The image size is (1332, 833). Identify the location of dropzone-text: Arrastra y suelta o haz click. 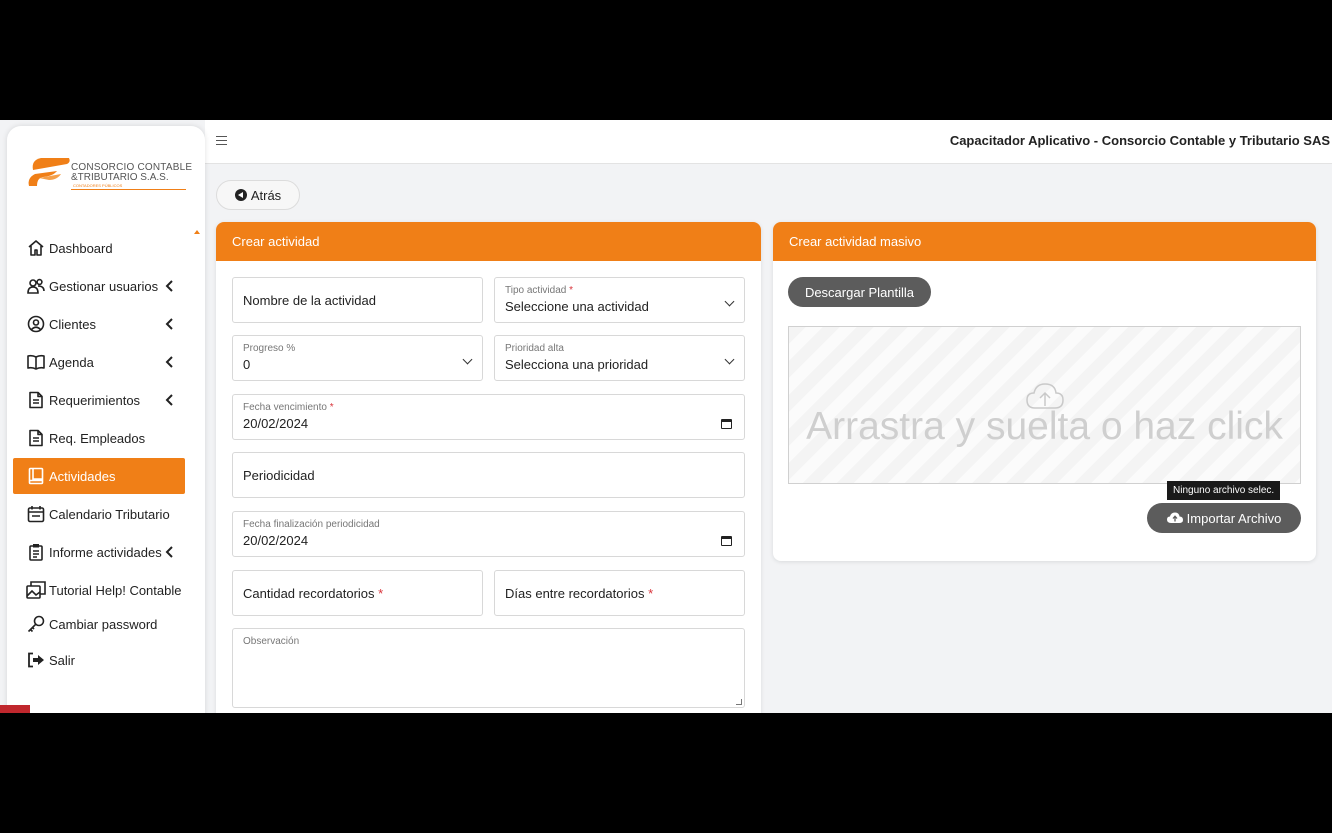
(1044, 426).